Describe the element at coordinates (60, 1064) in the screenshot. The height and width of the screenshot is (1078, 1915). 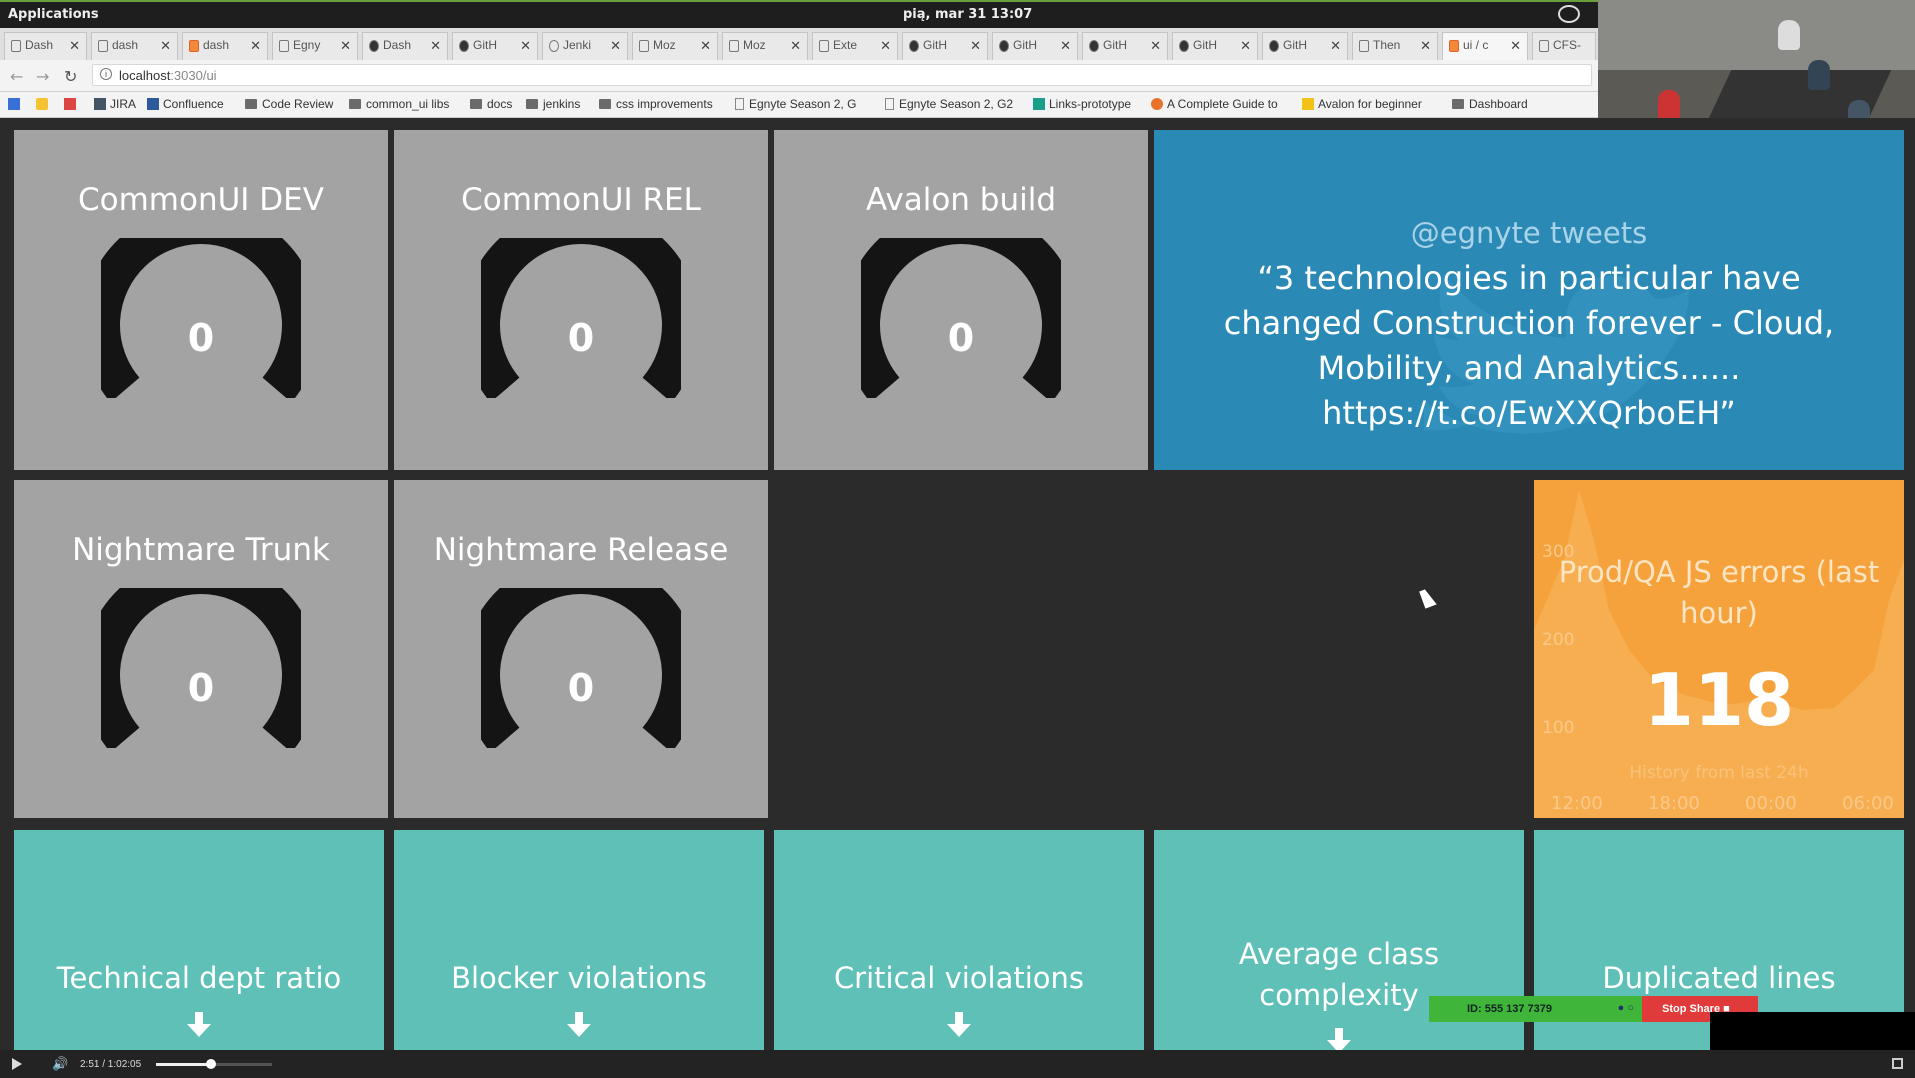
I see `volume-icon: 🔊` at that location.